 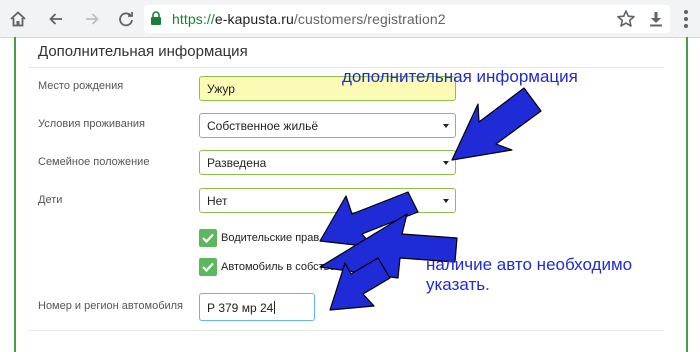 What do you see at coordinates (626, 19) in the screenshot?
I see `bookmark-star-icon` at bounding box center [626, 19].